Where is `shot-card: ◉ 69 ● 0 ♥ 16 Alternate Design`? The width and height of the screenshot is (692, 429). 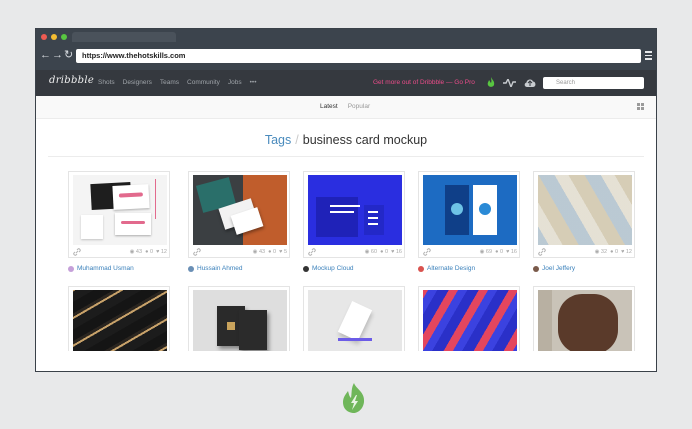
shot-card: ◉ 69 ● 0 ♥ 16 Alternate Design is located at coordinates (469, 221).